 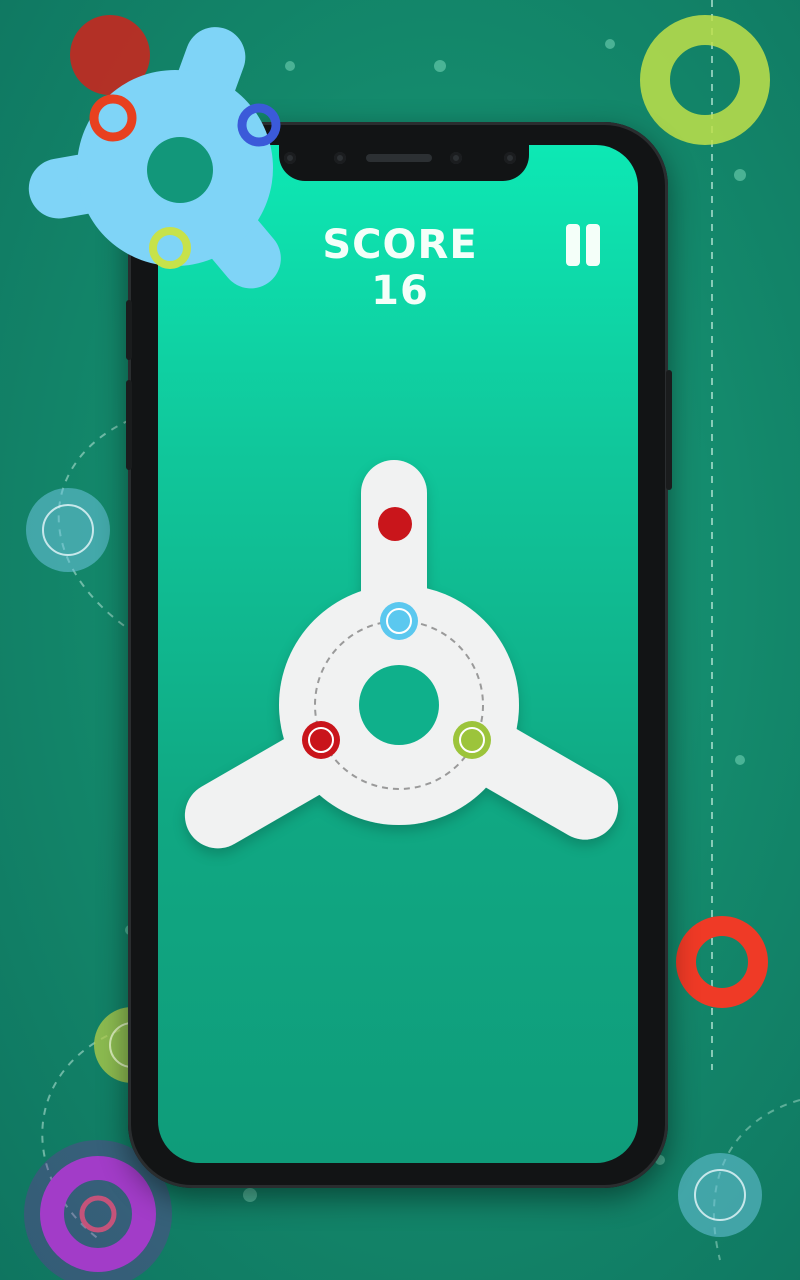 I want to click on red-ring-decoration, so click(x=722, y=962).